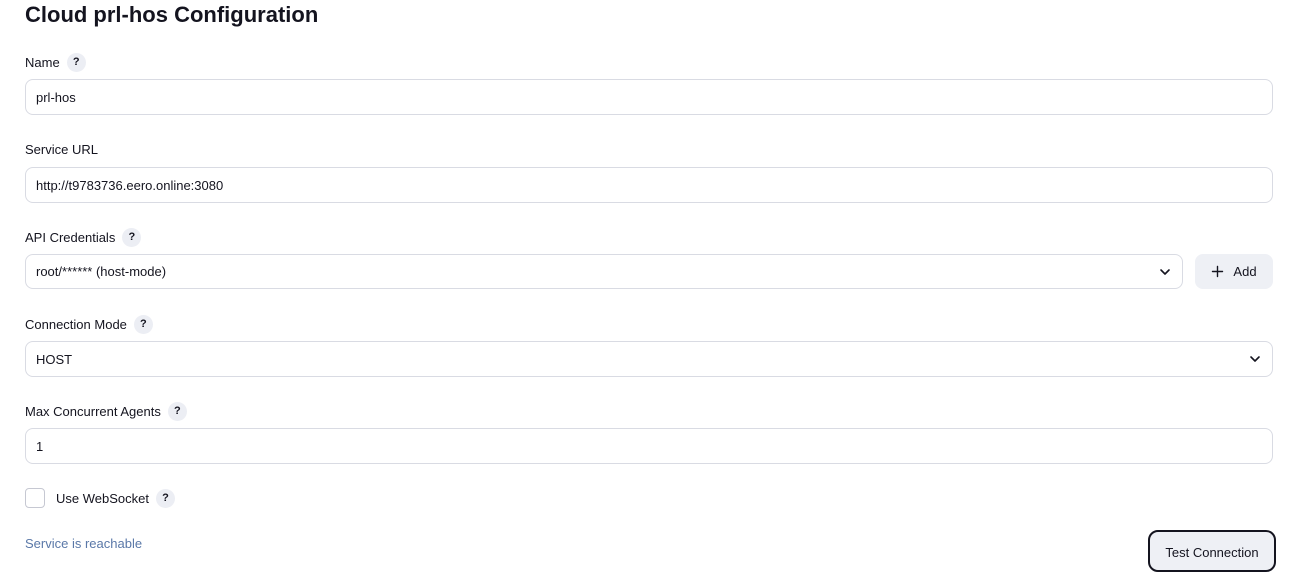 Image resolution: width=1297 pixels, height=580 pixels. Describe the element at coordinates (84, 543) in the screenshot. I see `status-message: Service is reachable` at that location.